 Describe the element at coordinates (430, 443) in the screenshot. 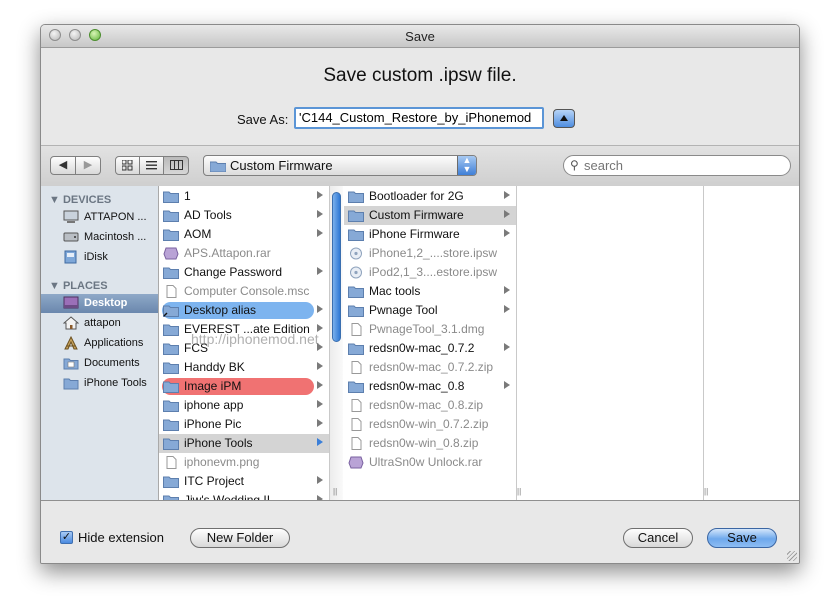

I see `file-item: redsn0w-win_0.8.zip` at that location.